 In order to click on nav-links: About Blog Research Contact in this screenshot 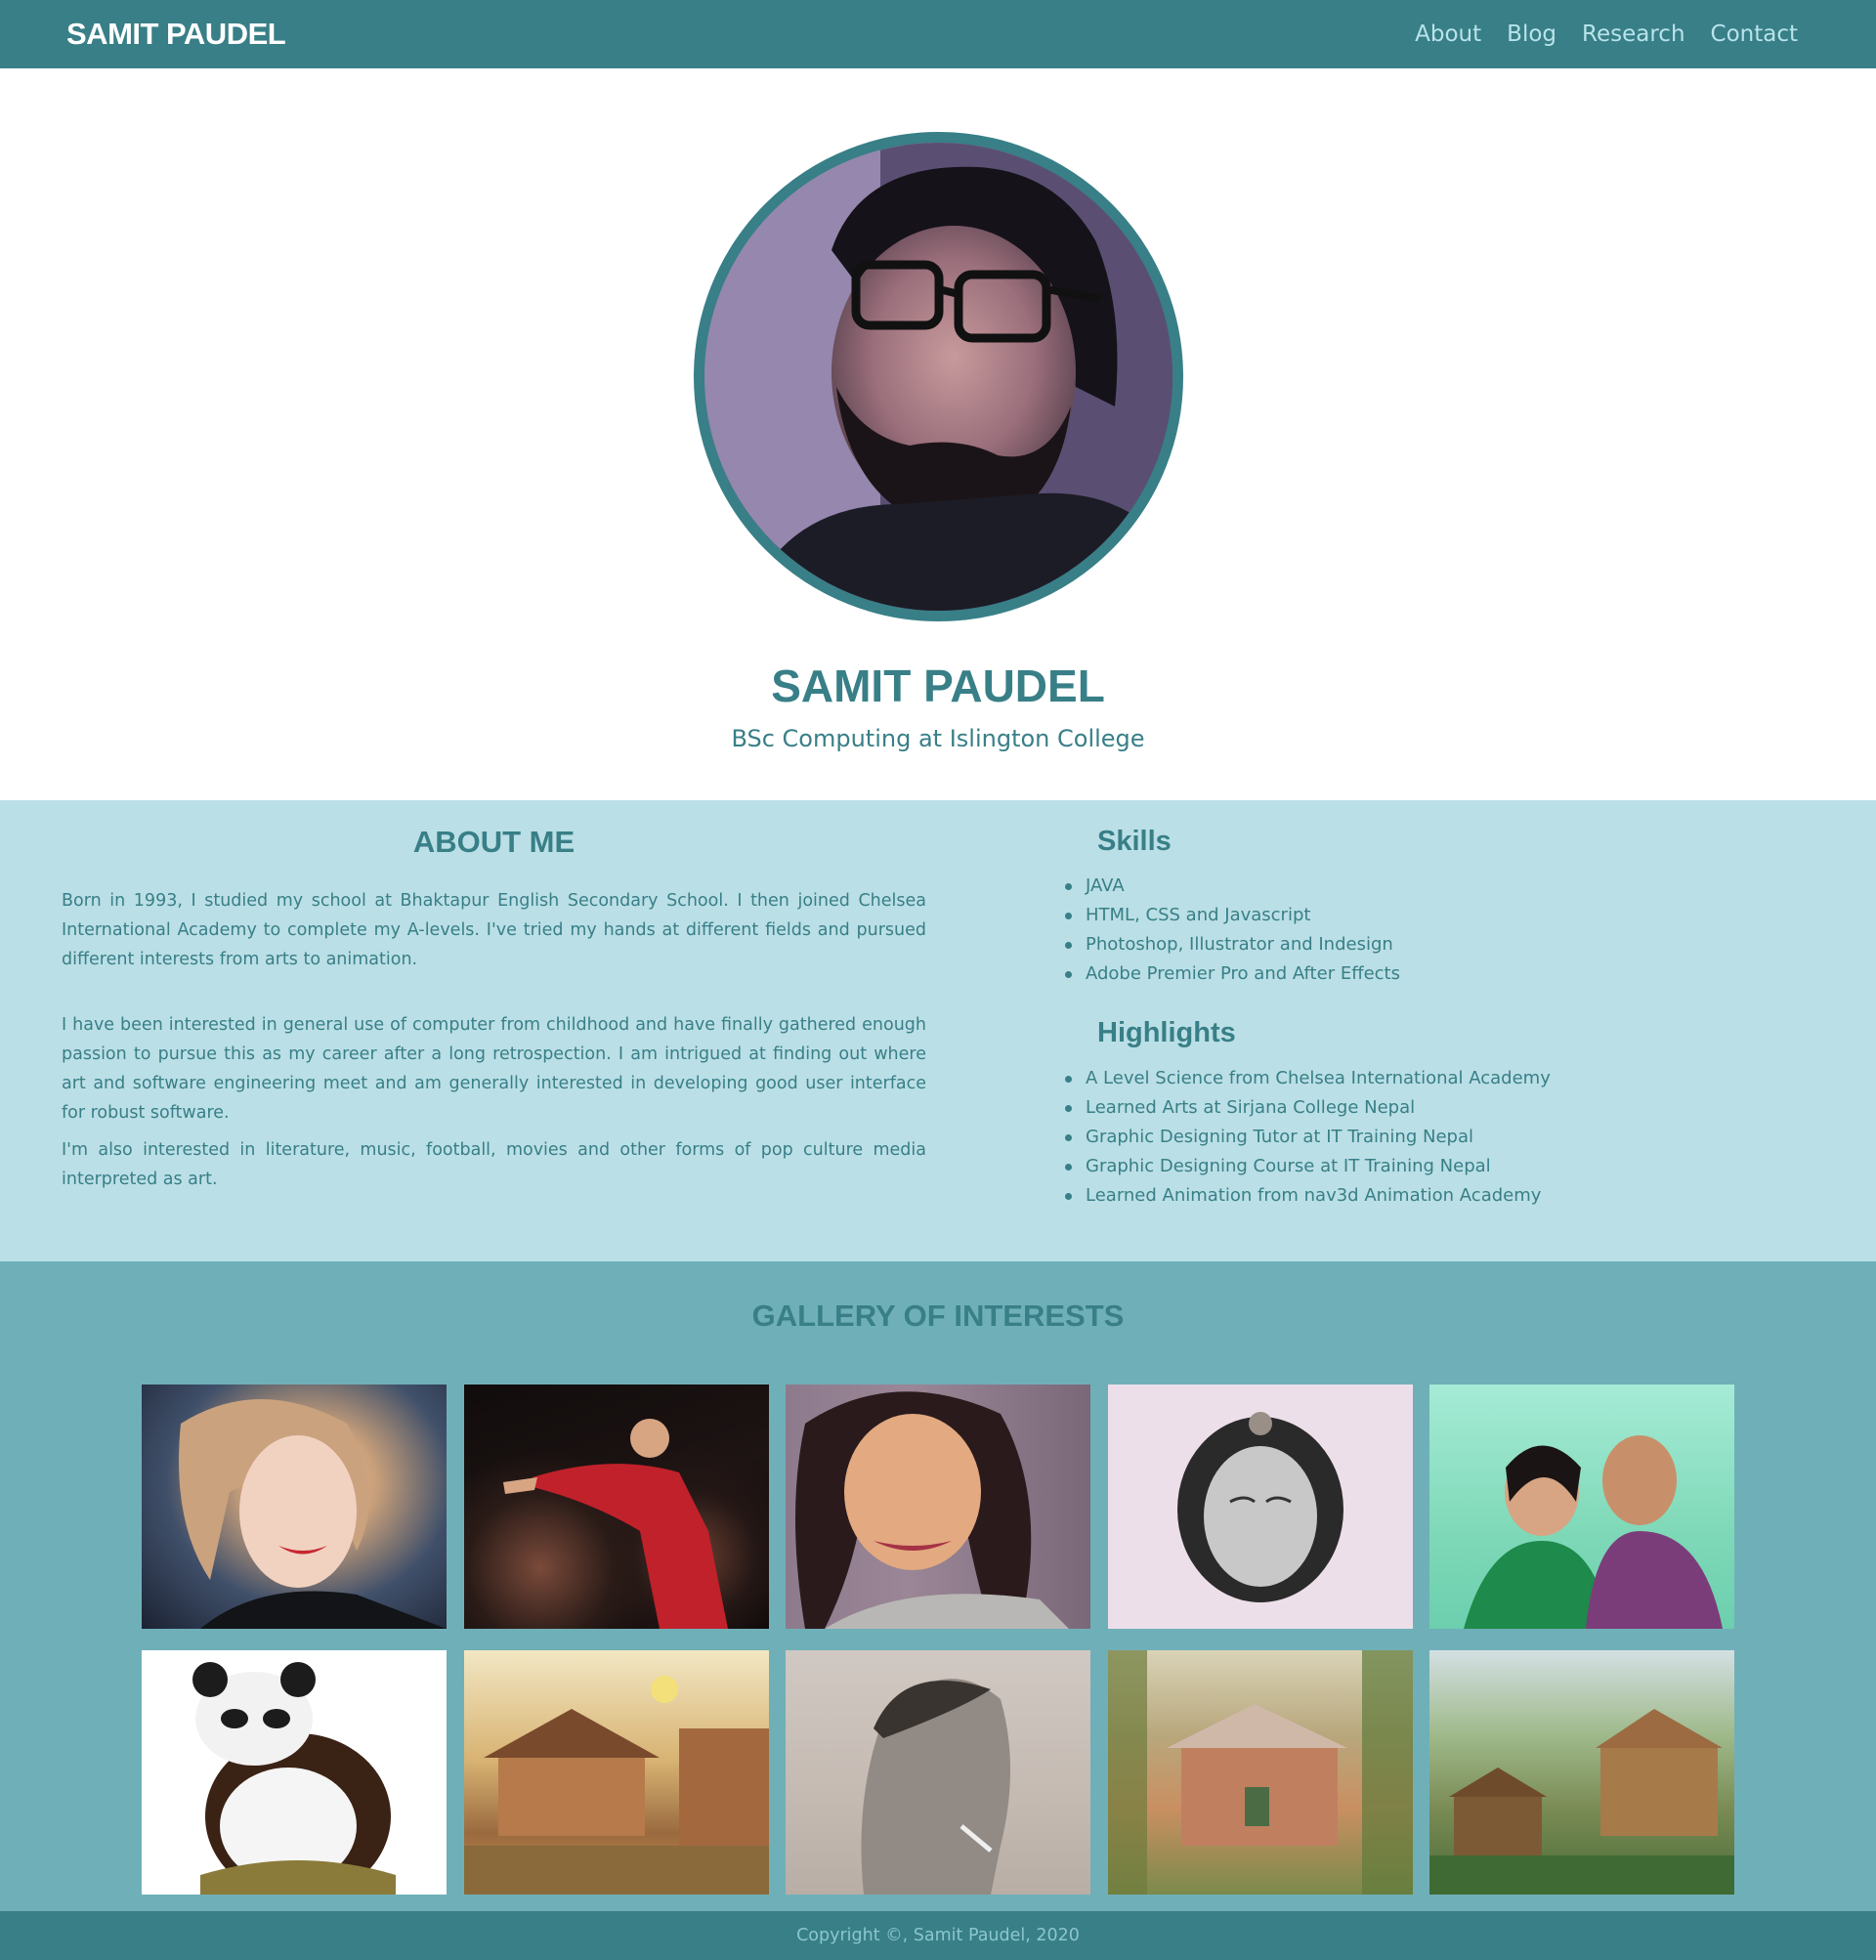, I will do `click(1606, 34)`.